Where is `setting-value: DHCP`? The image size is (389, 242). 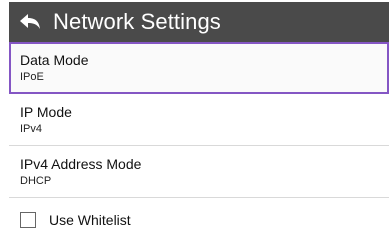 setting-value: DHCP is located at coordinates (36, 181).